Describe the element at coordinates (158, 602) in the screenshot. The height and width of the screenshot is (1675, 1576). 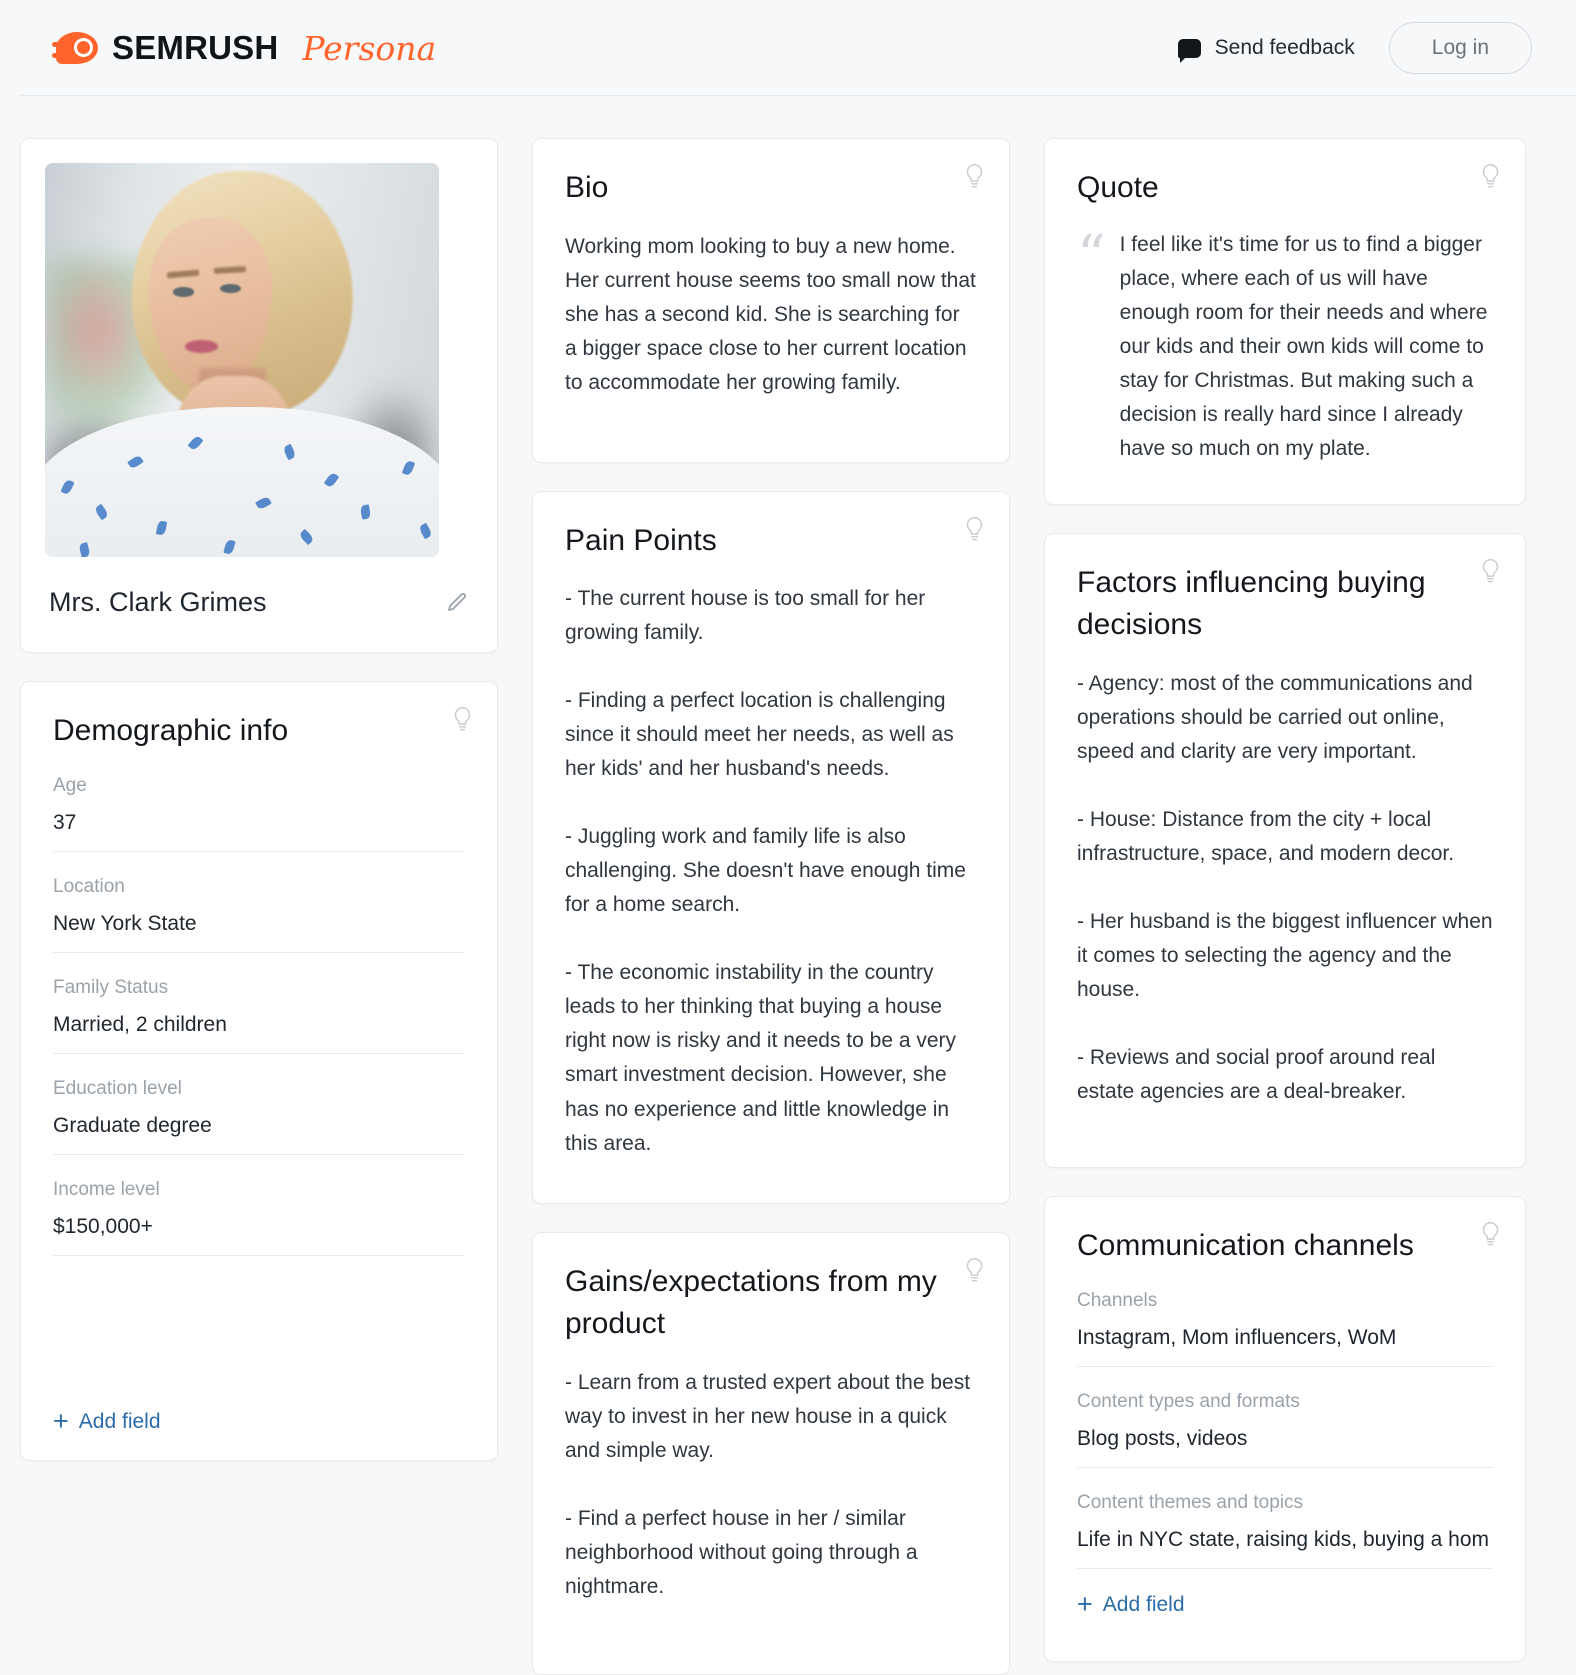
I see `persona-name: Mrs. Clark Grimes` at that location.